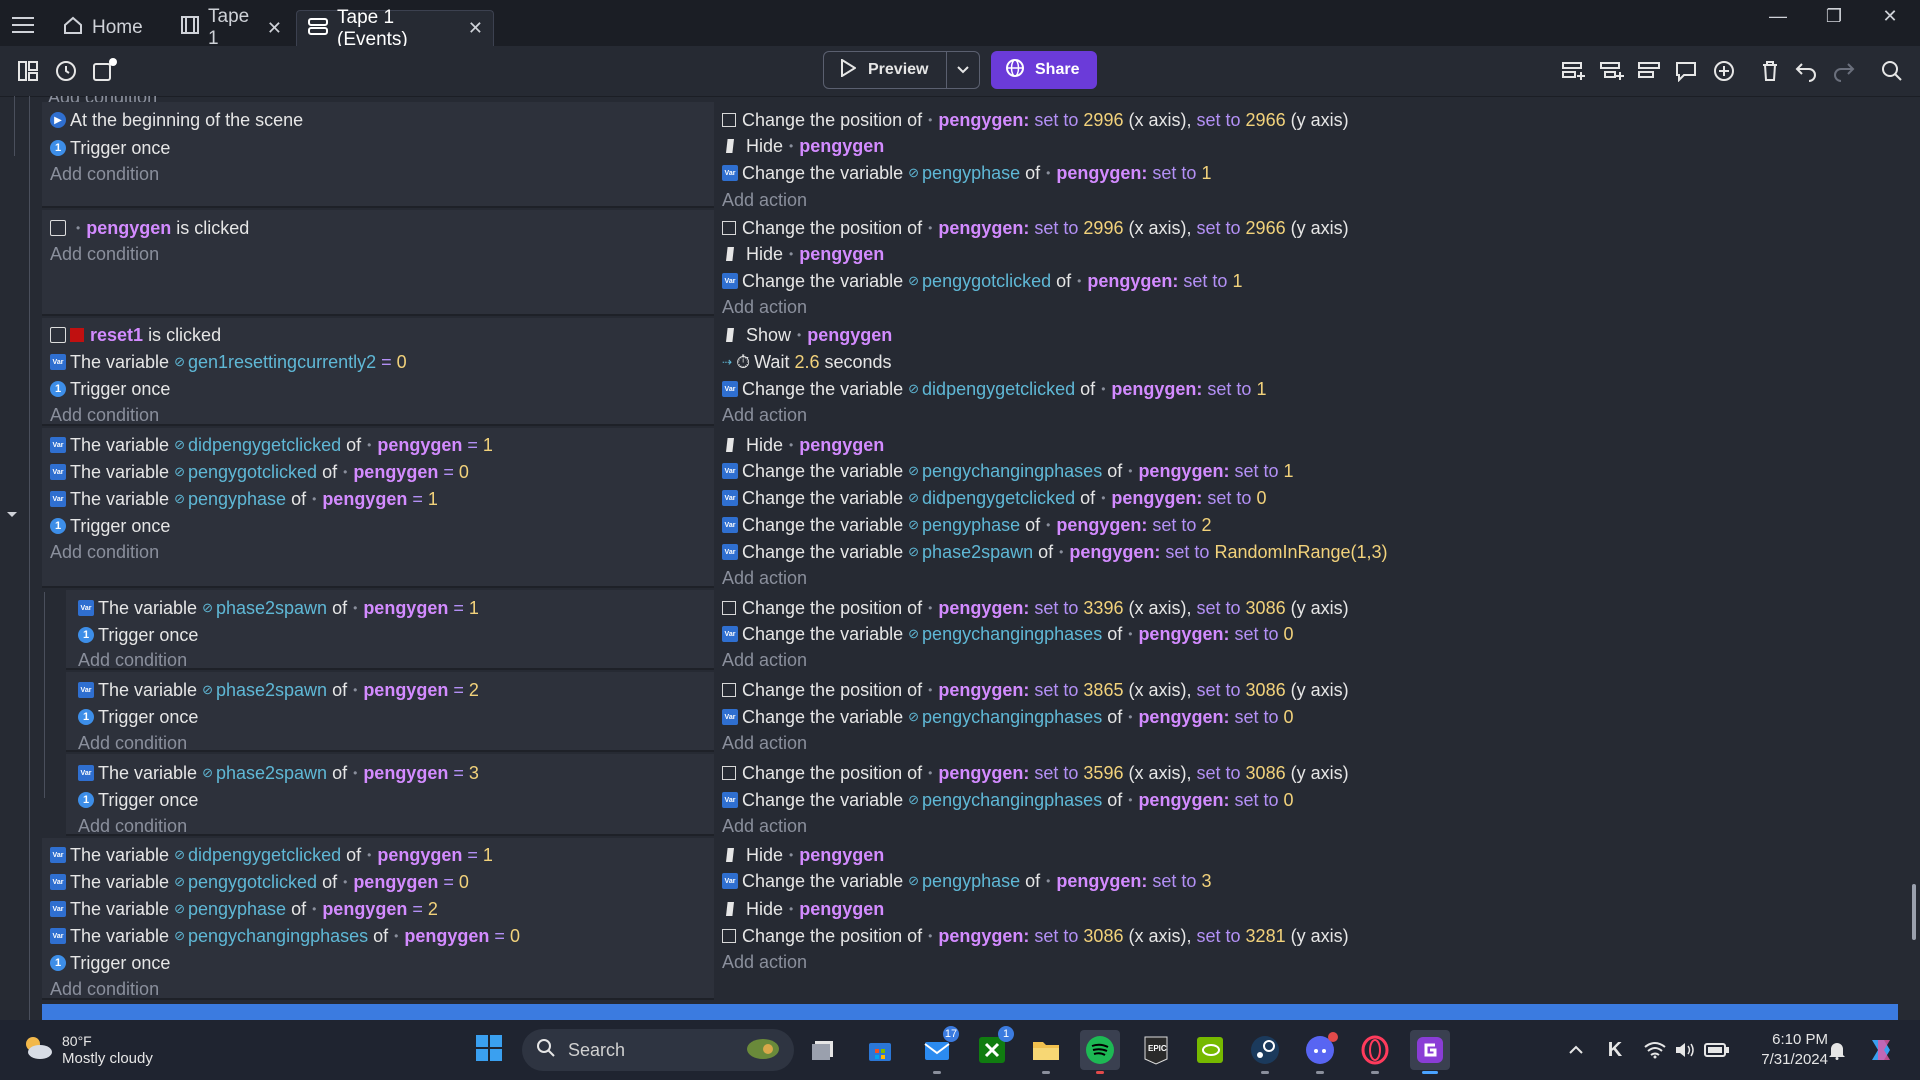  What do you see at coordinates (12, 515) in the screenshot?
I see `collapse-chevron-icon` at bounding box center [12, 515].